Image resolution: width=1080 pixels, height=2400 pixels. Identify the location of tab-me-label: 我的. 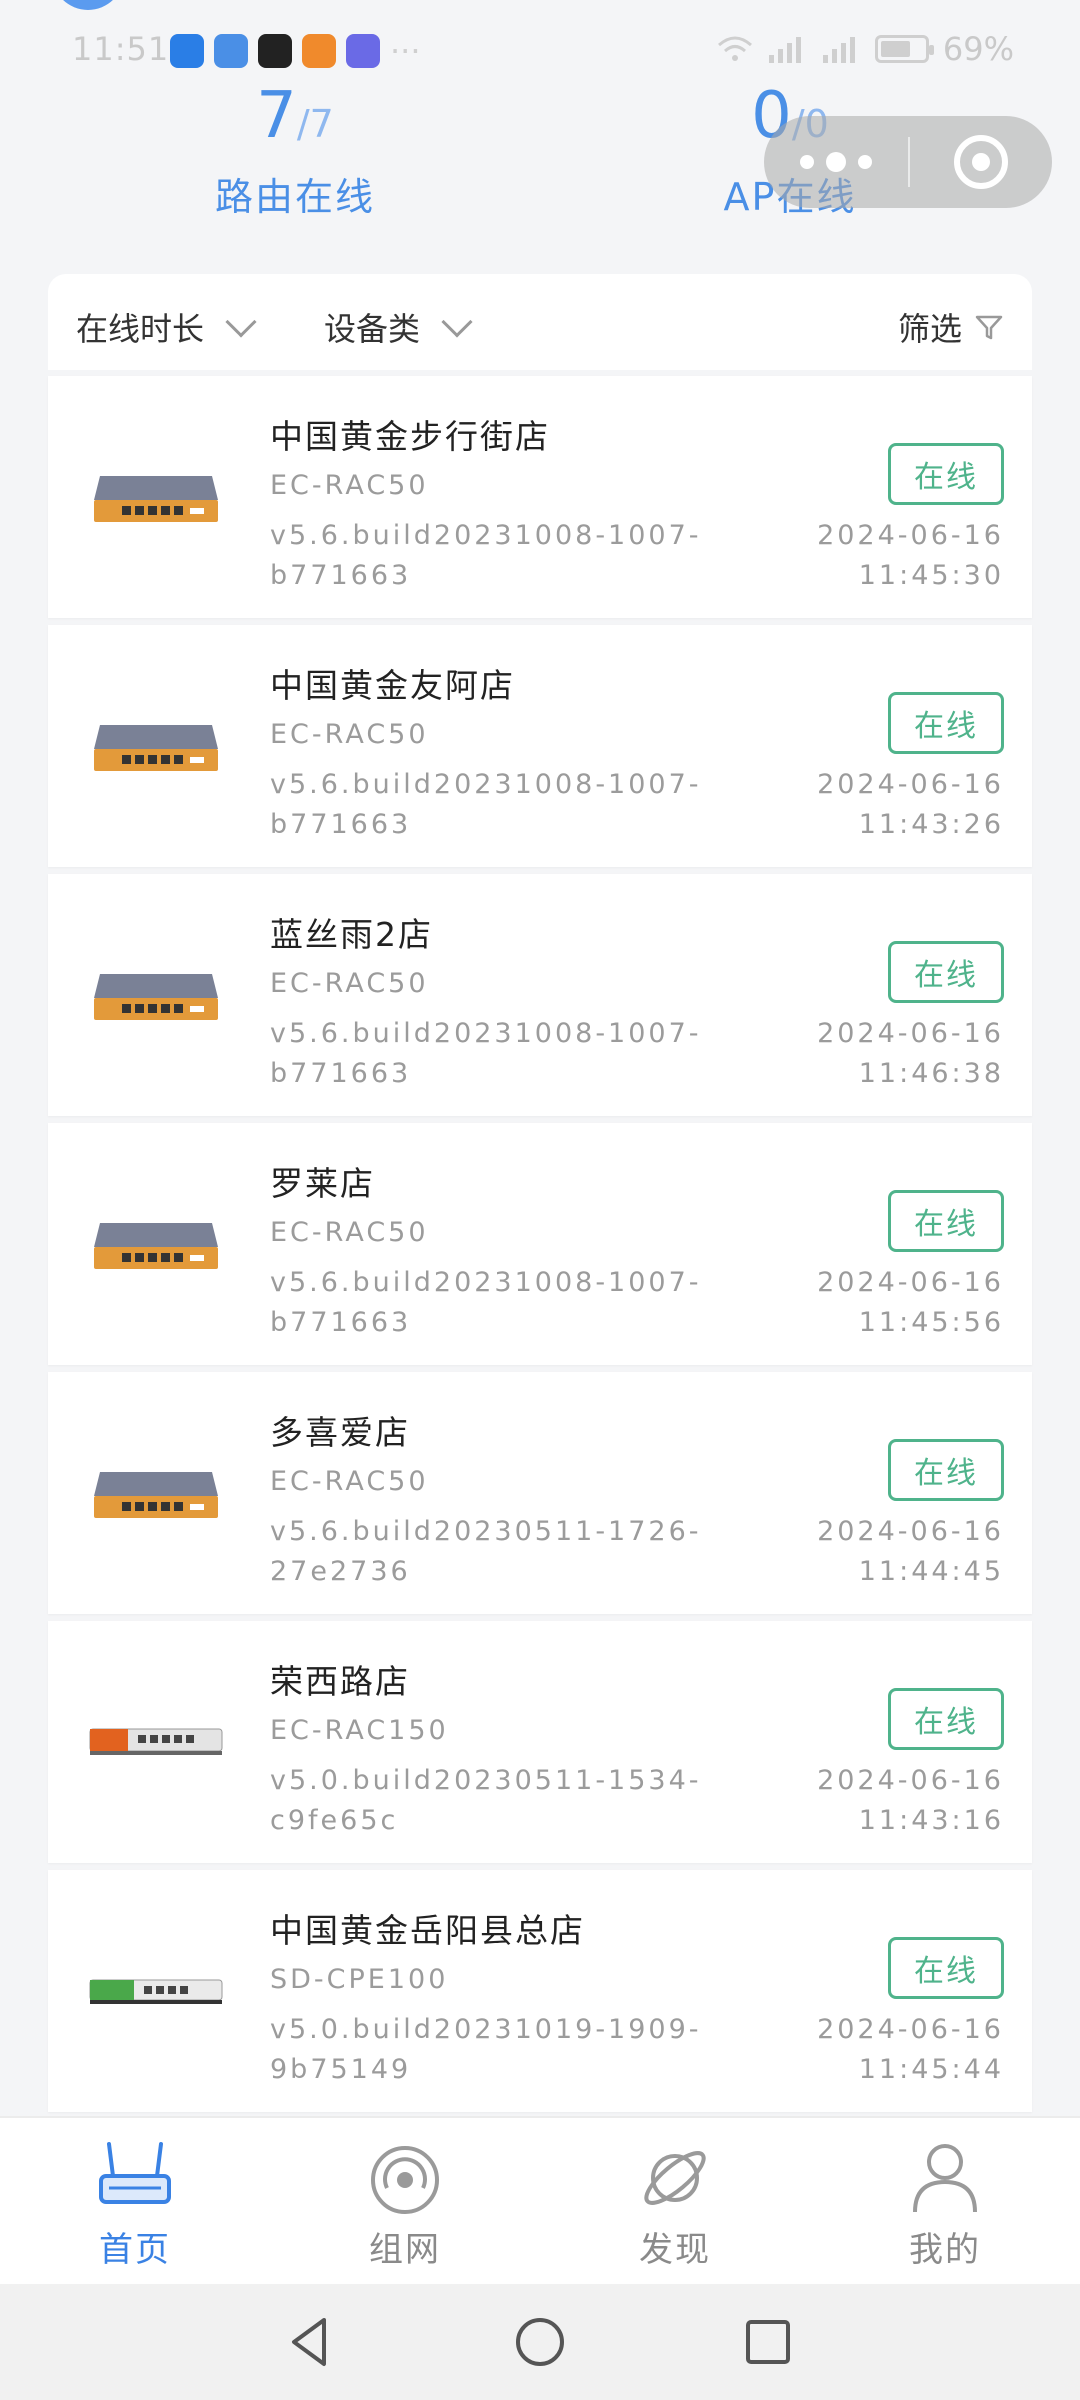
(945, 2250).